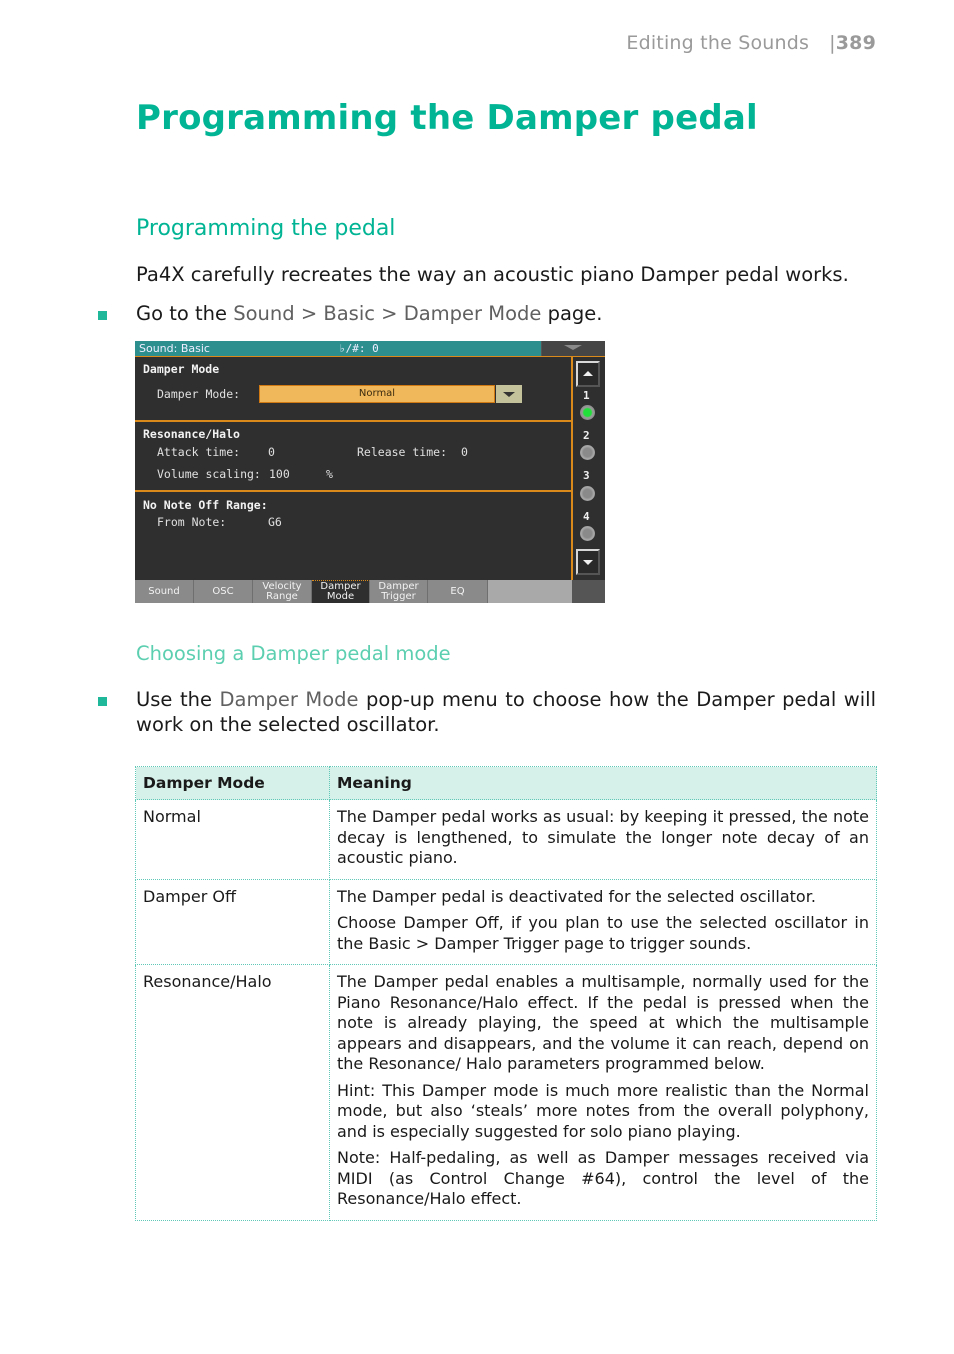 The height and width of the screenshot is (1354, 954). What do you see at coordinates (223, 591) in the screenshot?
I see `tab-osc: OSC` at bounding box center [223, 591].